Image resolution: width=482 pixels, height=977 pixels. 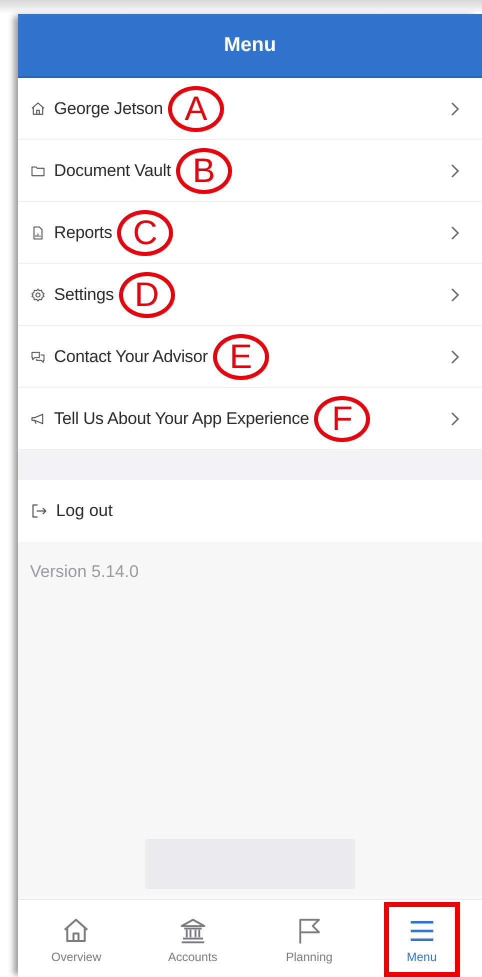 What do you see at coordinates (342, 419) in the screenshot?
I see `callout-marker: F` at bounding box center [342, 419].